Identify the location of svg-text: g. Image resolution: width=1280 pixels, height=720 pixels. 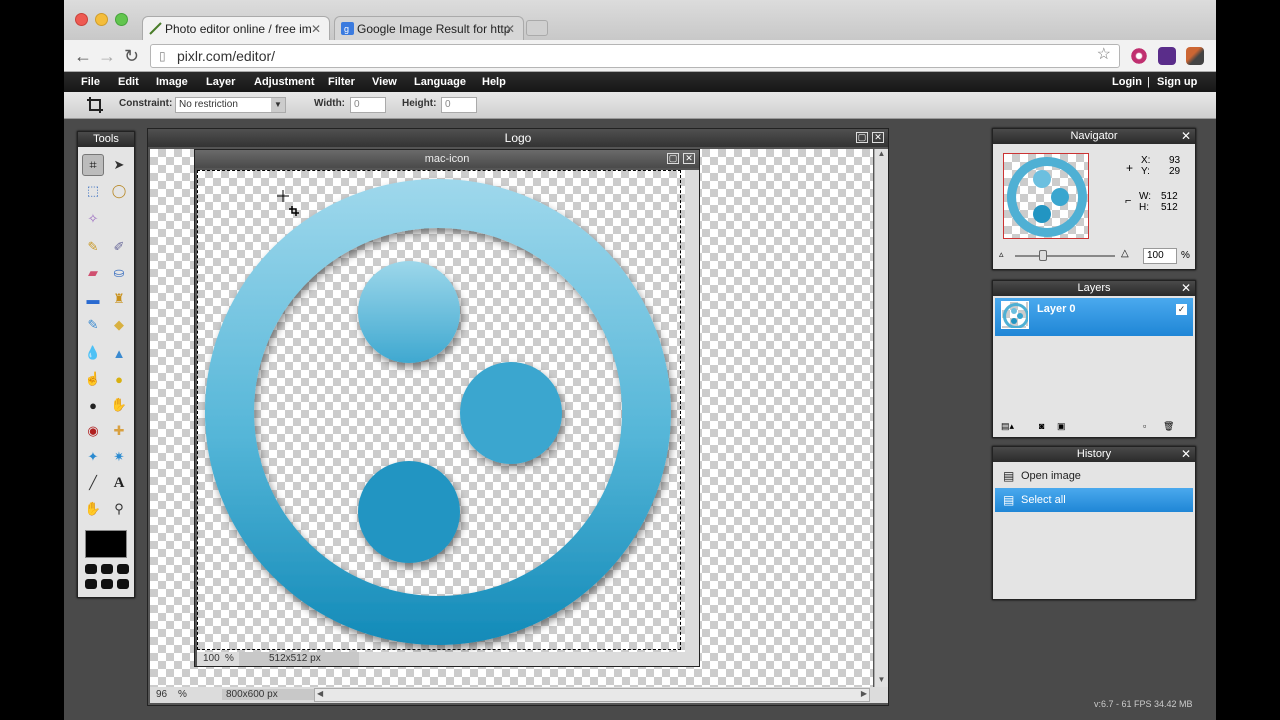
(346, 29).